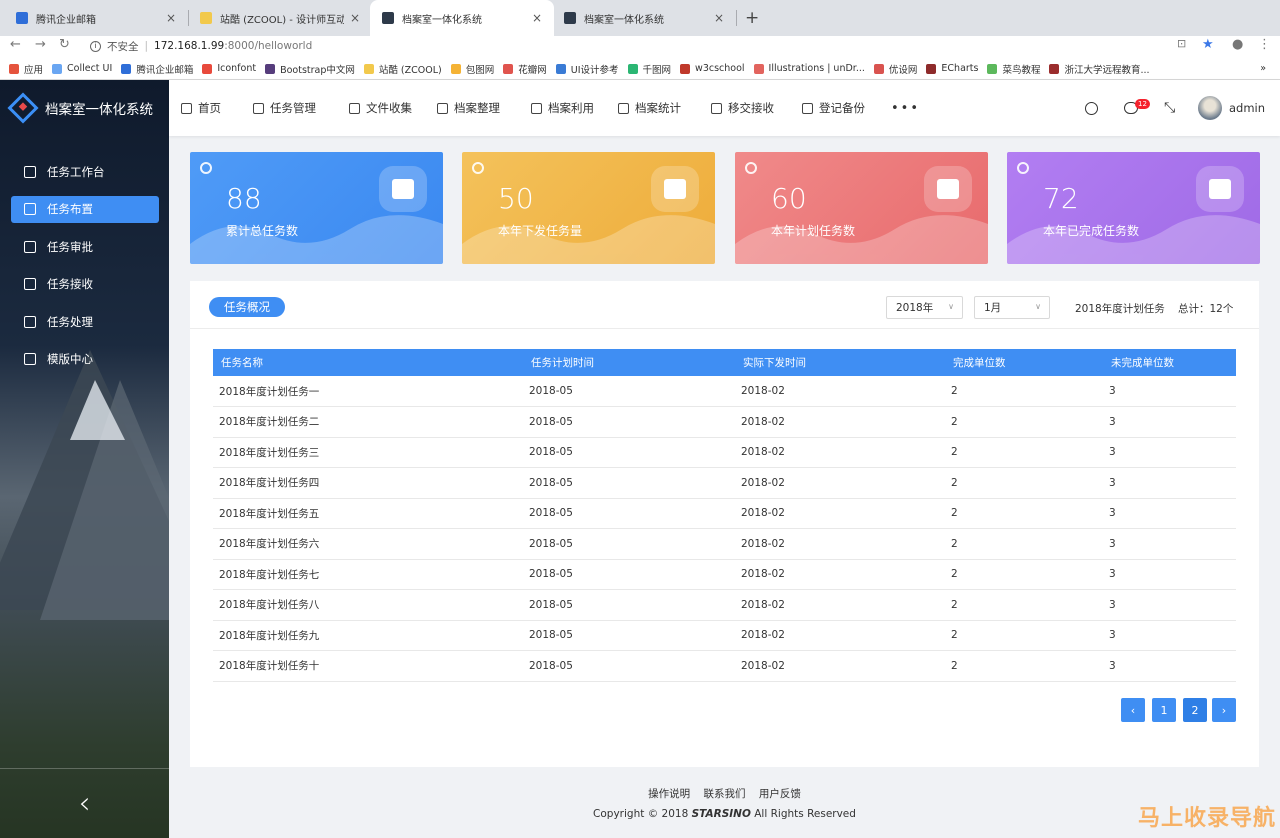 This screenshot has height=838, width=1280. What do you see at coordinates (472, 69) in the screenshot?
I see `bookmark-item: 包图网` at bounding box center [472, 69].